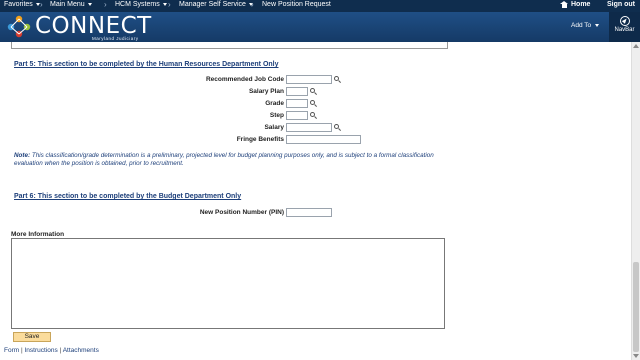 The height and width of the screenshot is (360, 640). Describe the element at coordinates (212, 4) in the screenshot. I see `manager-self-service-label: Manager Self Service` at that location.